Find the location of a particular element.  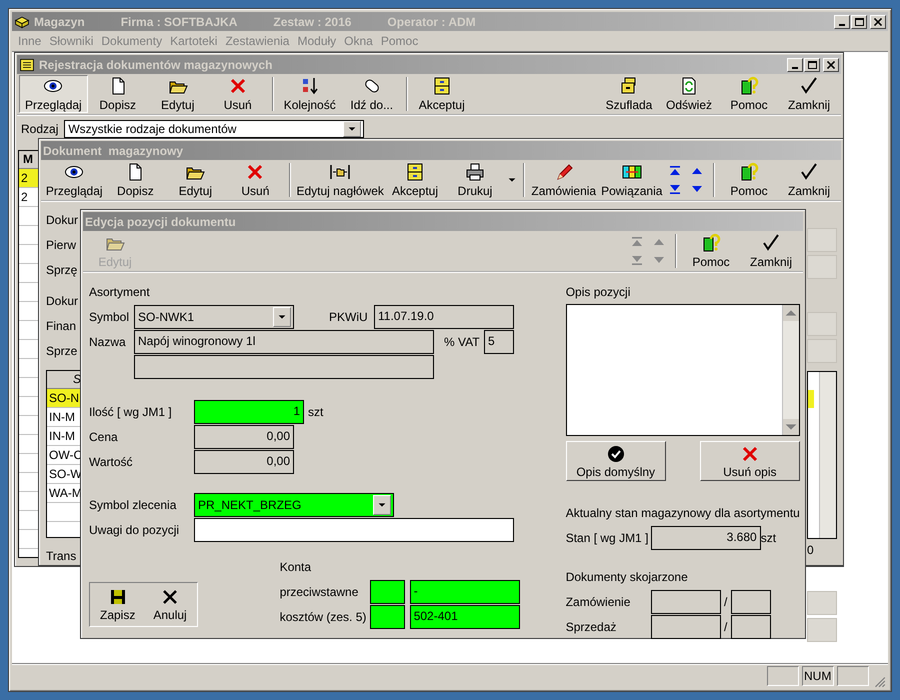

field-label: PKWiU is located at coordinates (349, 317).